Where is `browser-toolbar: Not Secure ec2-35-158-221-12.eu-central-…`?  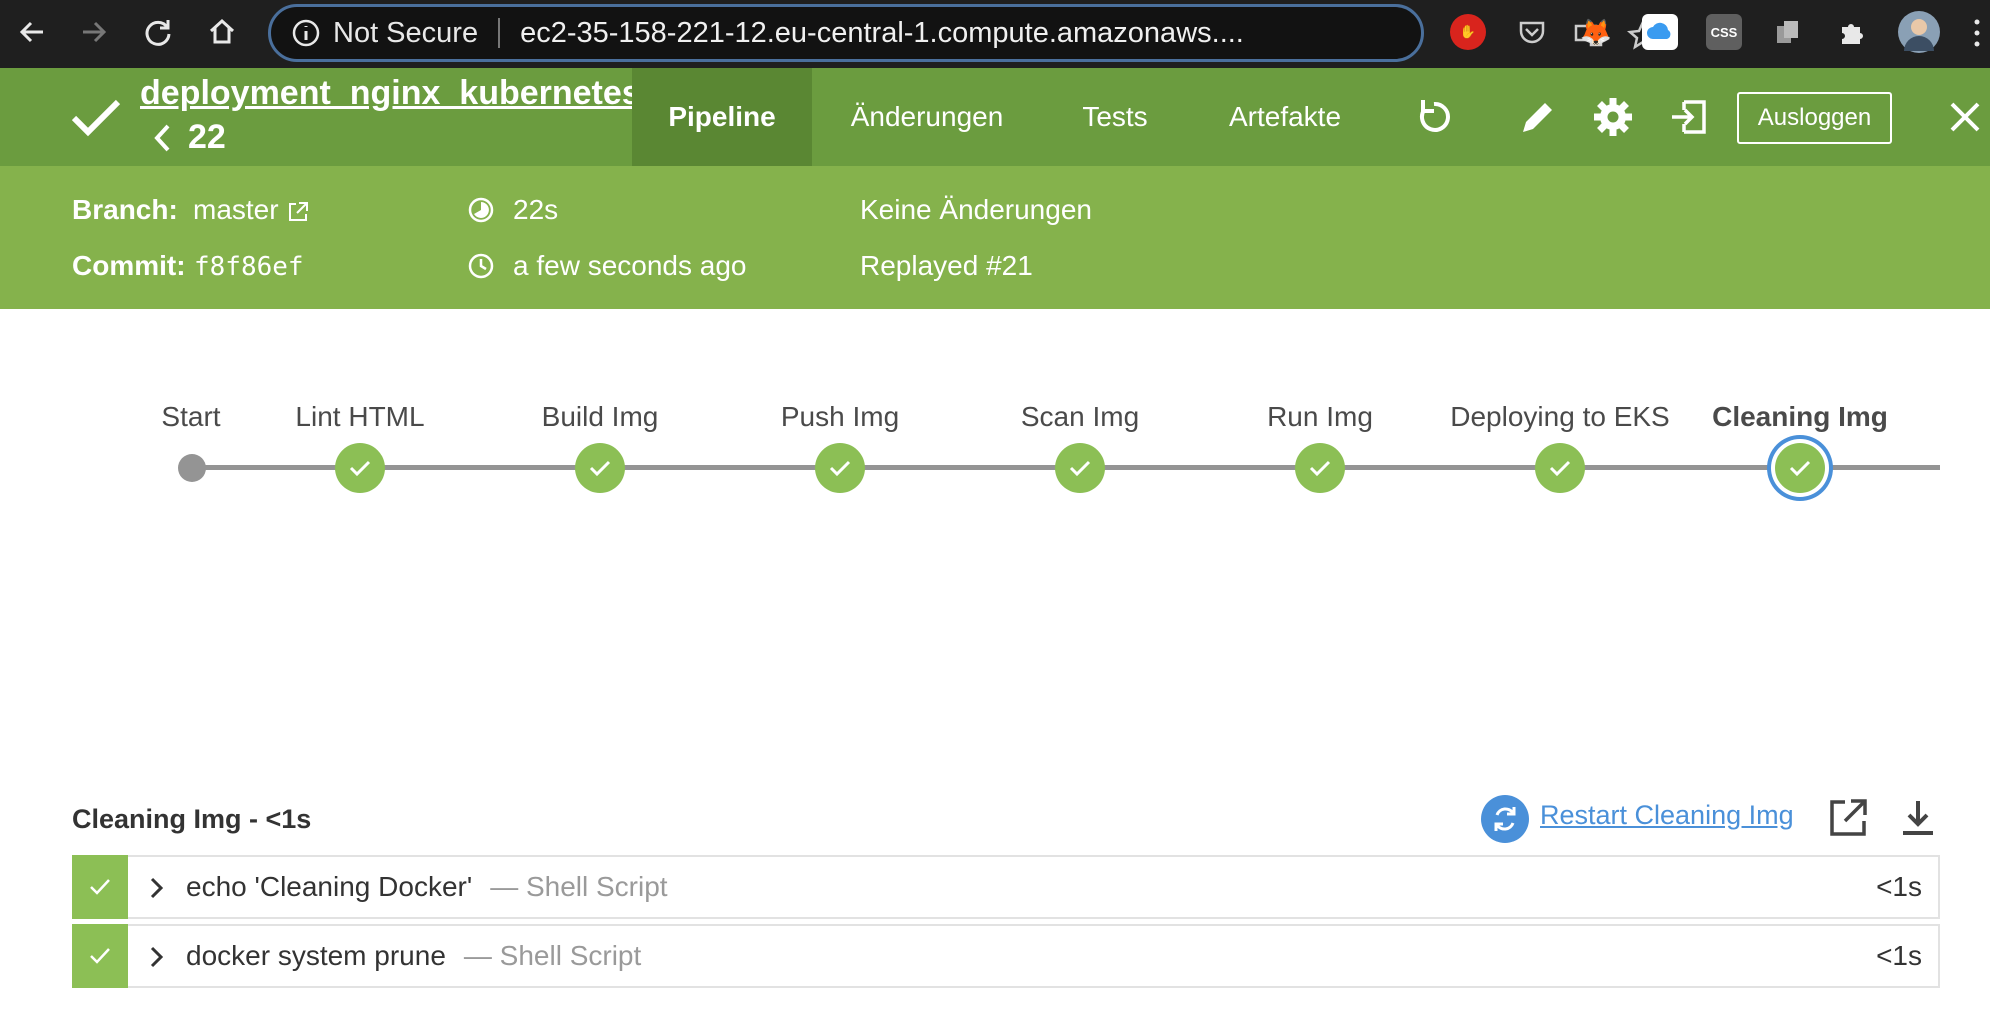
browser-toolbar: Not Secure ec2-35-158-221-12.eu-central-… is located at coordinates (995, 34).